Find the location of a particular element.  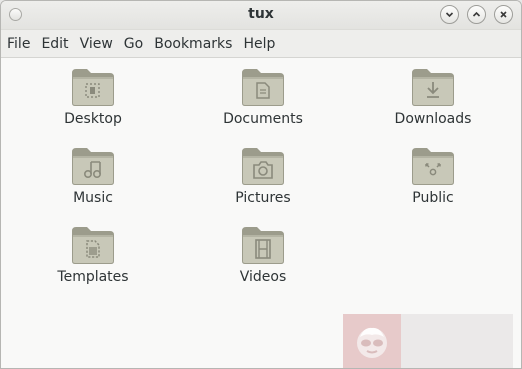

menu-file: File is located at coordinates (18, 44).